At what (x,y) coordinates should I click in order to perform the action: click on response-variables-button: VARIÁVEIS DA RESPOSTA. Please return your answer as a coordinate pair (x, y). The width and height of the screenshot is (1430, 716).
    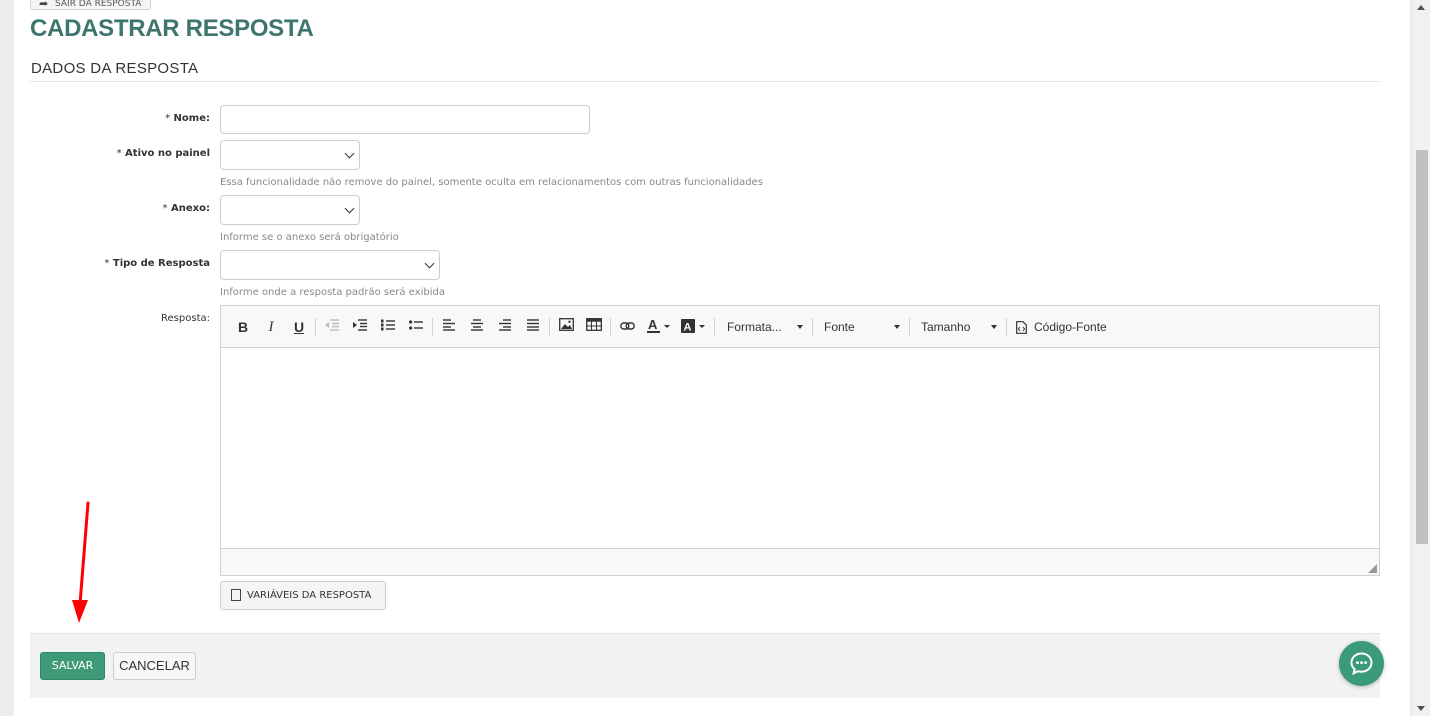
    Looking at the image, I should click on (303, 595).